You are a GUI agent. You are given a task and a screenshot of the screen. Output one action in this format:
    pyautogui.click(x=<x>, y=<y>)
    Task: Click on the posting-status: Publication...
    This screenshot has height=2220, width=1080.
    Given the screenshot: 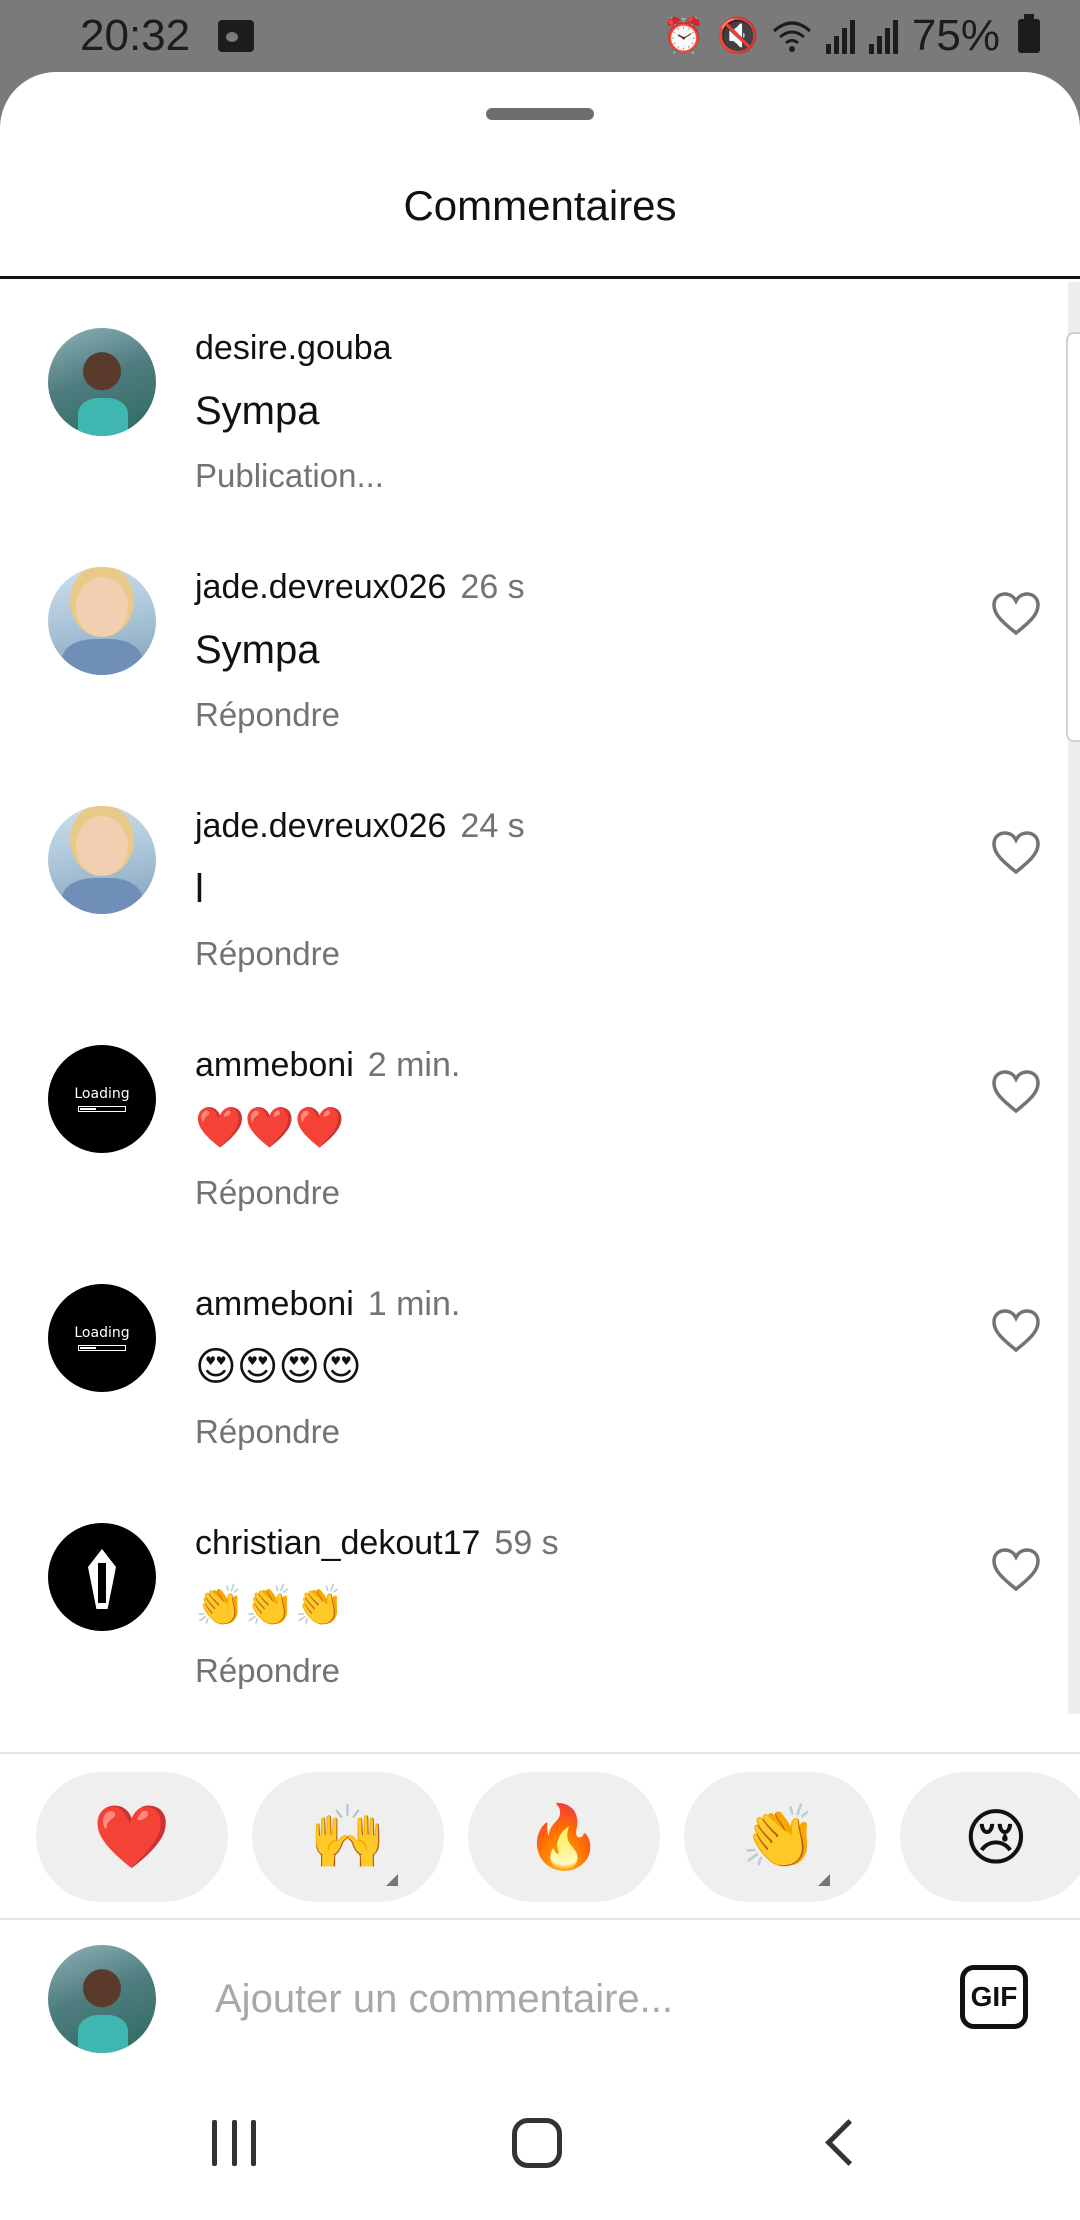 What is the action you would take?
    pyautogui.click(x=289, y=475)
    